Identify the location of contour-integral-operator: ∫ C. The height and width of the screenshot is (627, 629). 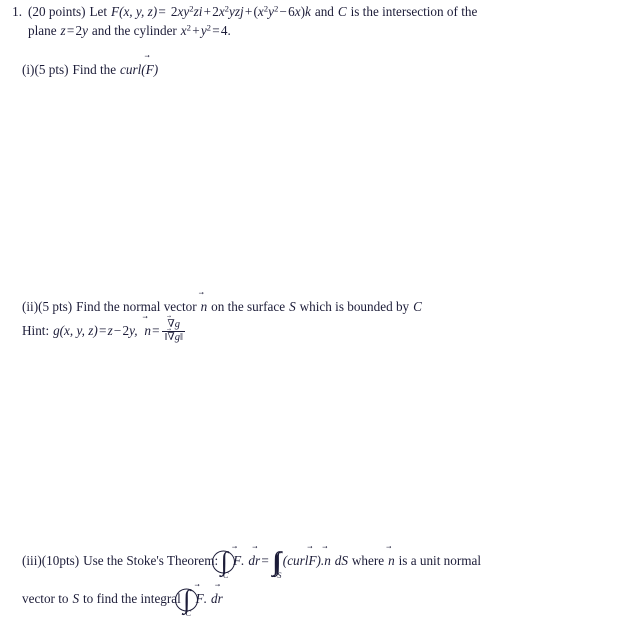
(224, 564).